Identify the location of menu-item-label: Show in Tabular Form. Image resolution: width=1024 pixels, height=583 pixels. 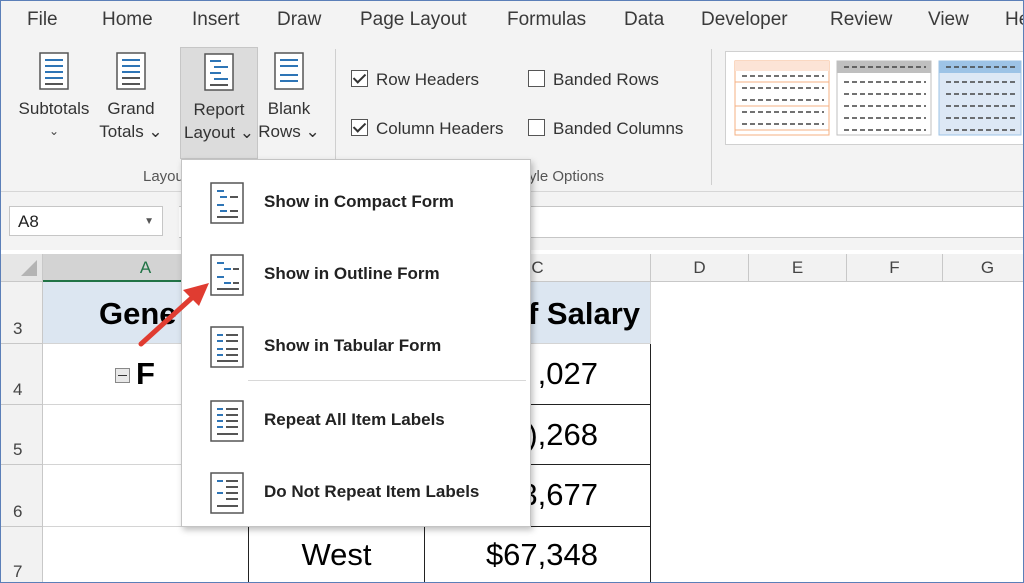
(353, 345).